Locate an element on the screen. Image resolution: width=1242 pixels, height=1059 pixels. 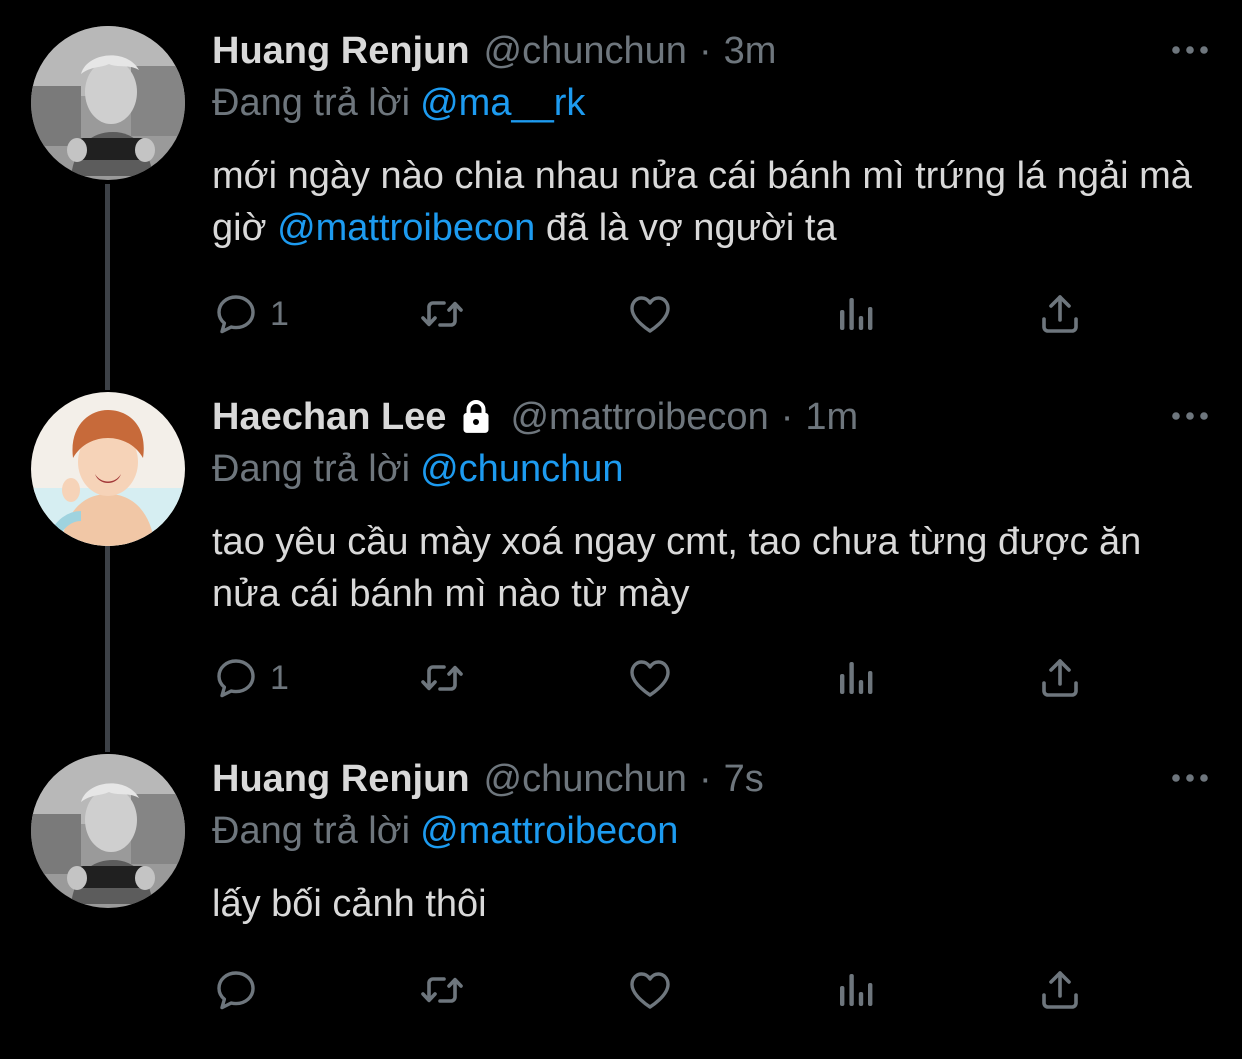
replying-to: Đang trả lời @ma__rk is located at coordinates (398, 103).